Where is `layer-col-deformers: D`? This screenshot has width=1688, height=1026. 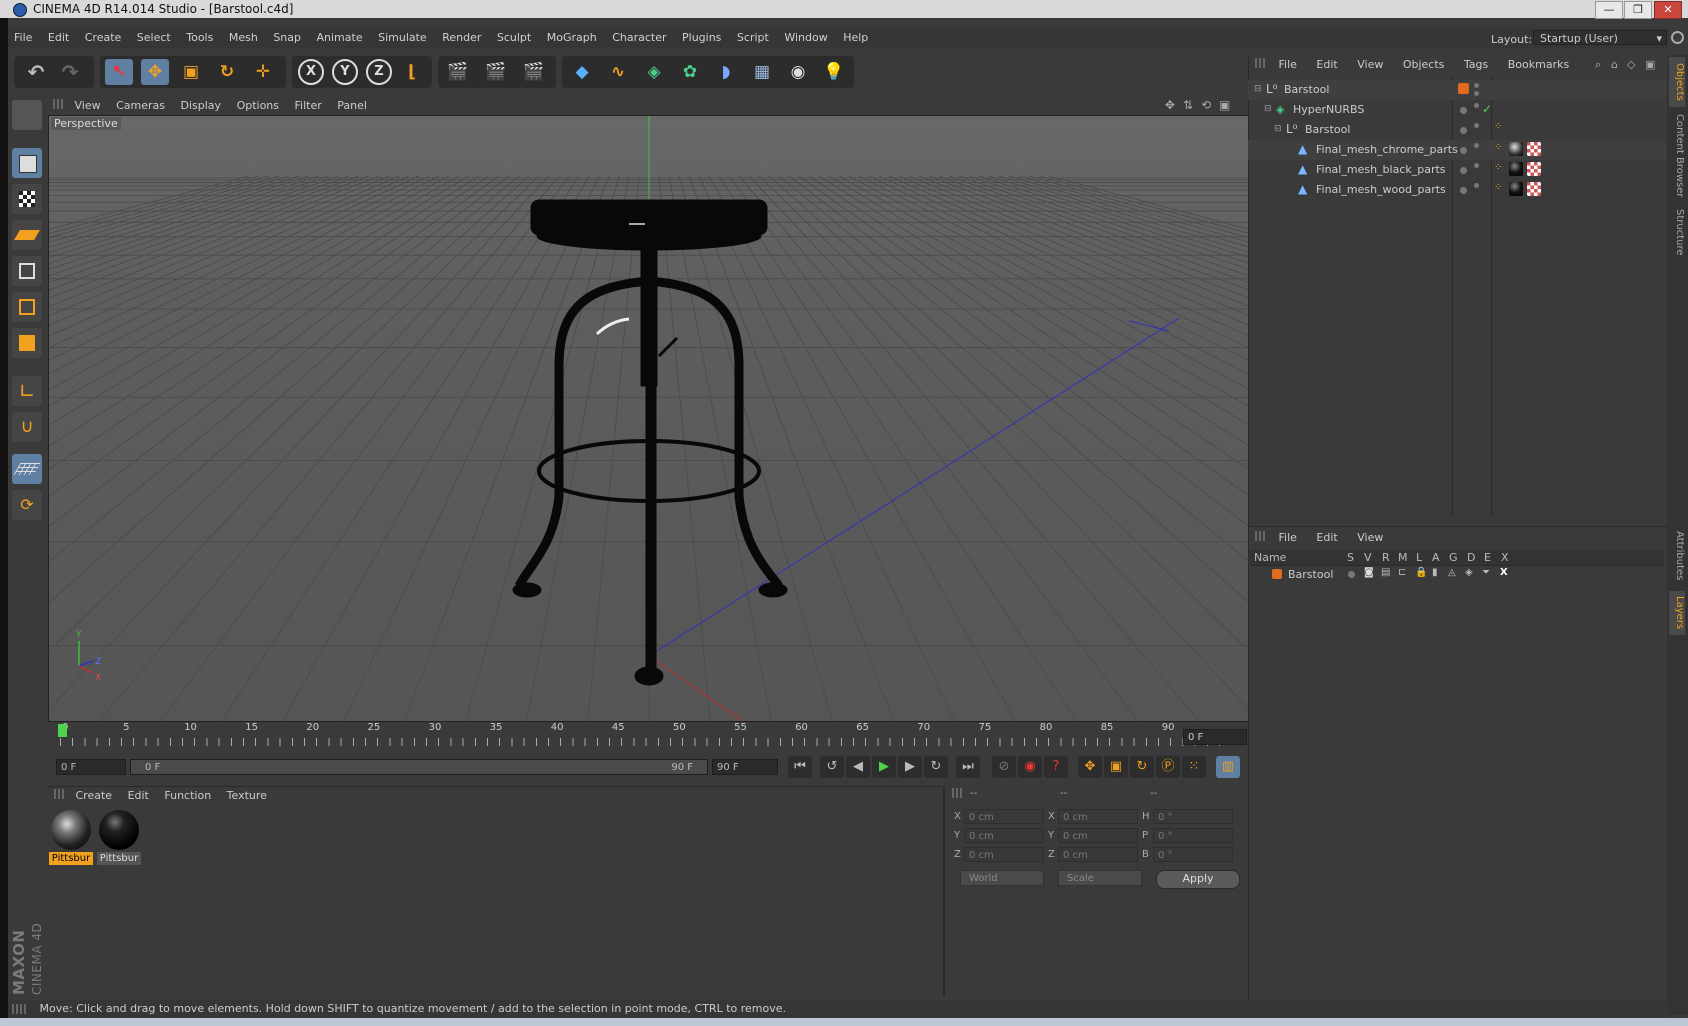
layer-col-deformers: D is located at coordinates (1471, 557).